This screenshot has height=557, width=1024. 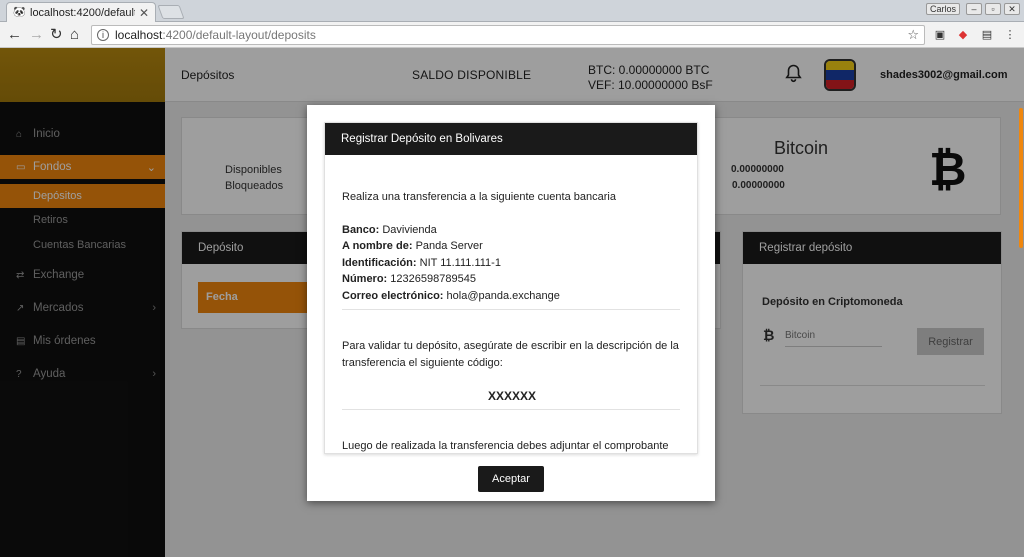 I want to click on colorful-extension-icon: ◆, so click(x=963, y=35).